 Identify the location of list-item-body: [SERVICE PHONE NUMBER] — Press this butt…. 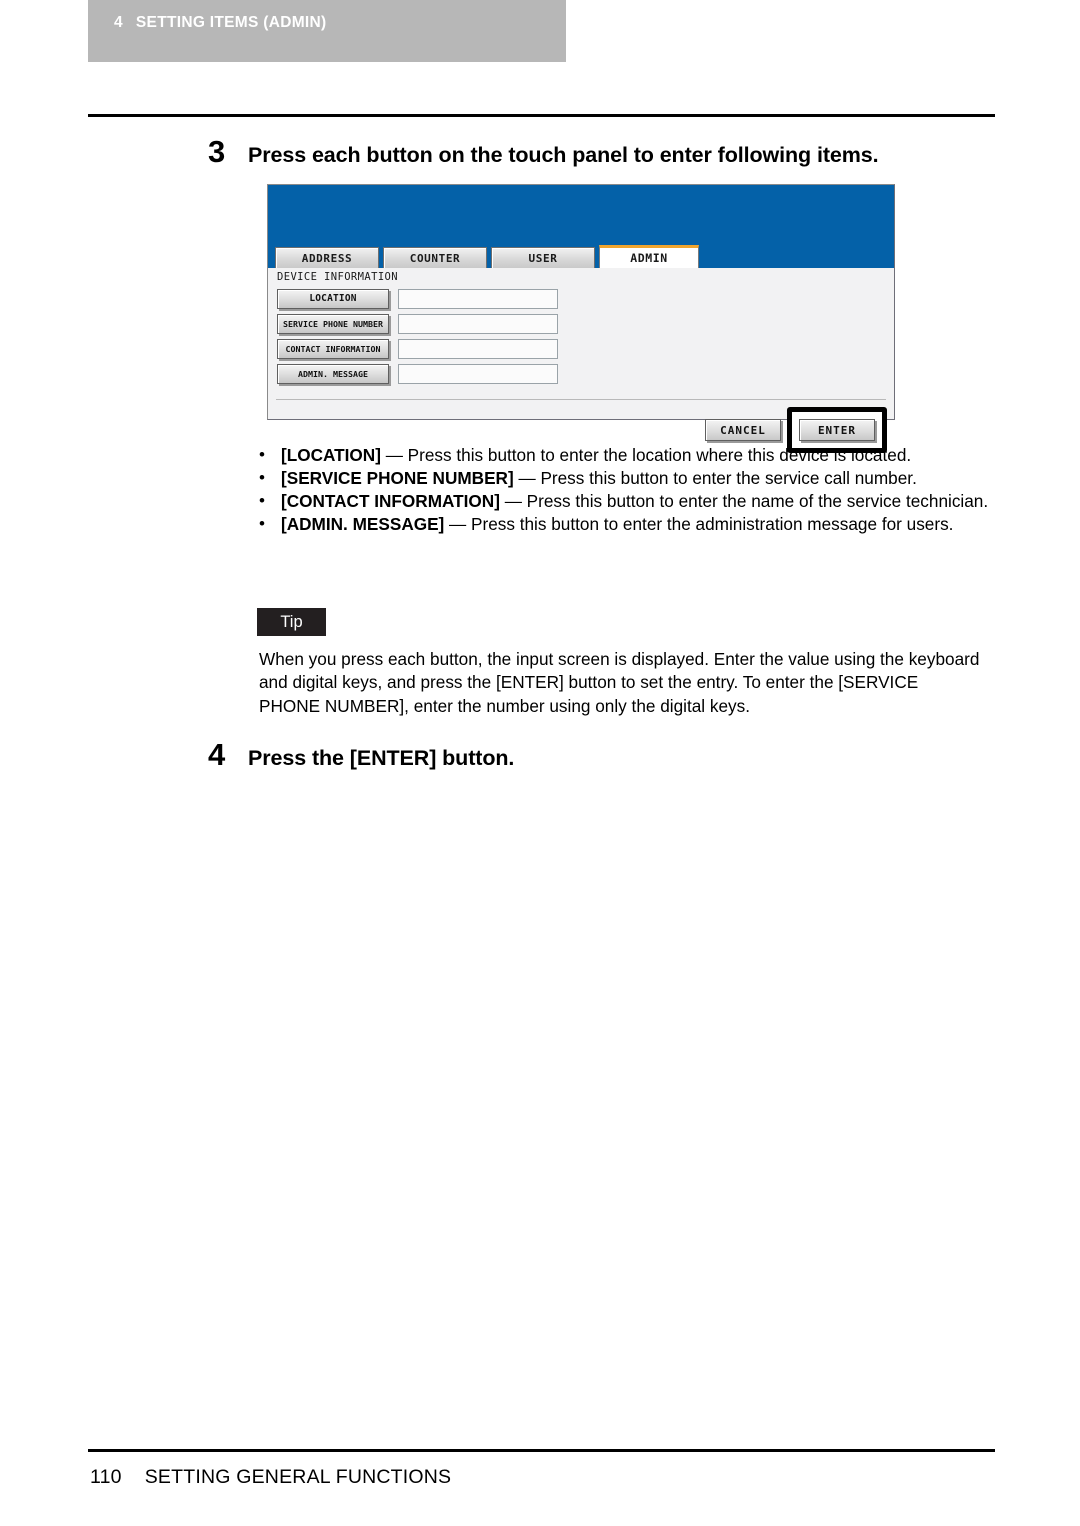
(635, 478).